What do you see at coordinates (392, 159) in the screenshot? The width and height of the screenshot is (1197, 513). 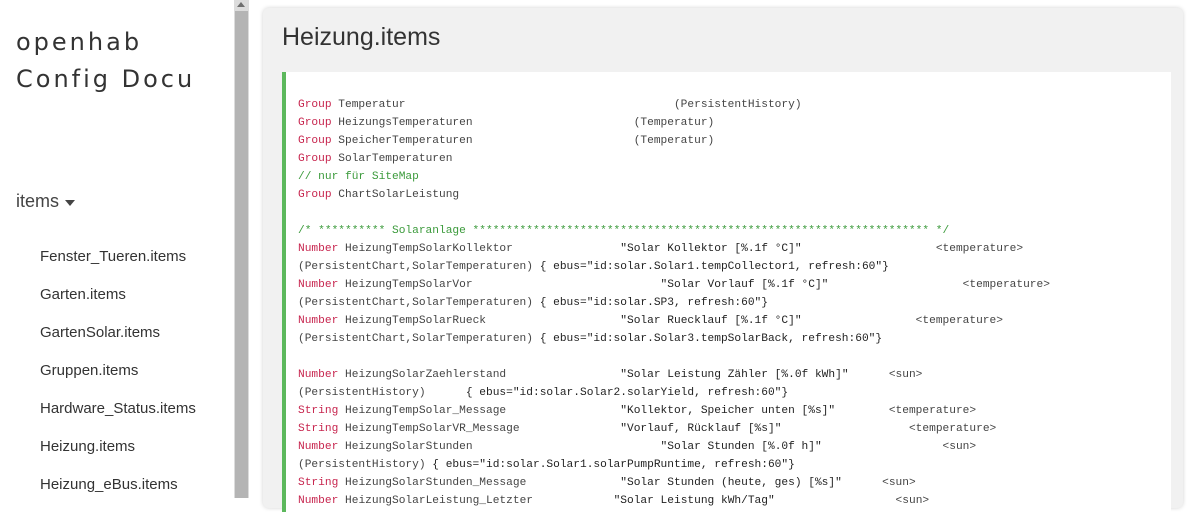 I see `code-token: SolarTemperaturen` at bounding box center [392, 159].